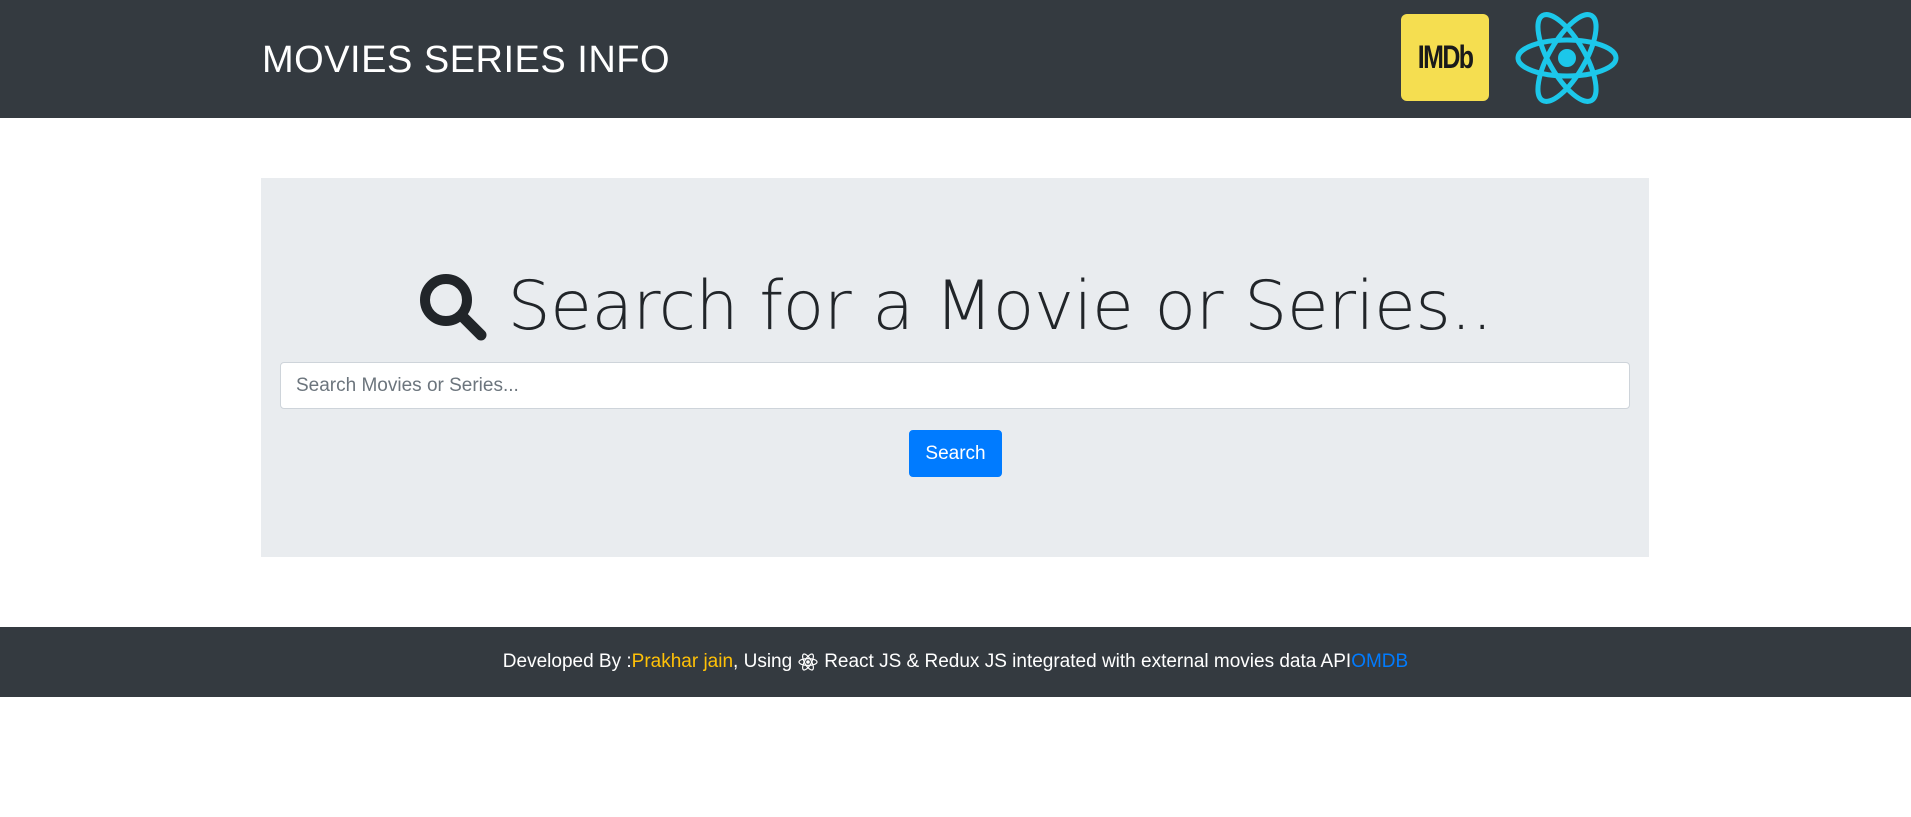 The width and height of the screenshot is (1911, 817). I want to click on search-icon, so click(453, 307).